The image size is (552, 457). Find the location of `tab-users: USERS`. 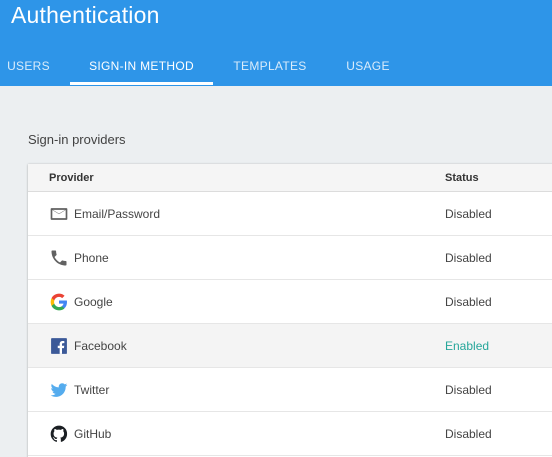

tab-users: USERS is located at coordinates (28, 67).